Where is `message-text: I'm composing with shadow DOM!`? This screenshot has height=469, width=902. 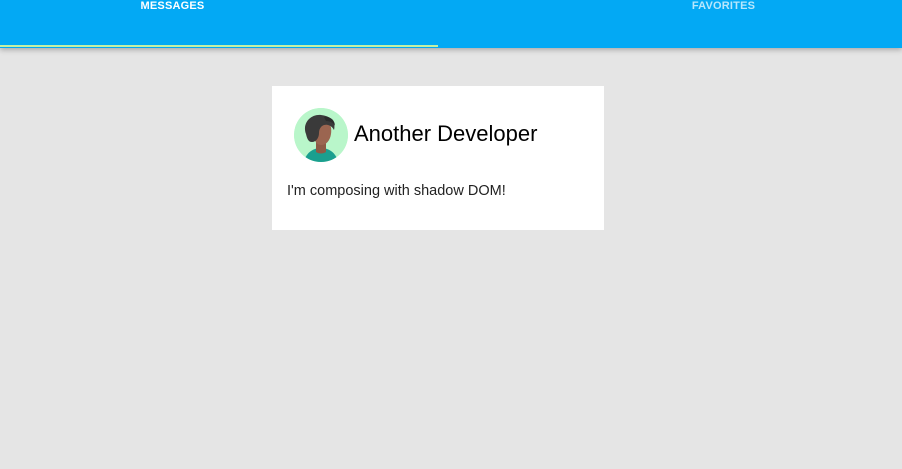 message-text: I'm composing with shadow DOM! is located at coordinates (396, 191).